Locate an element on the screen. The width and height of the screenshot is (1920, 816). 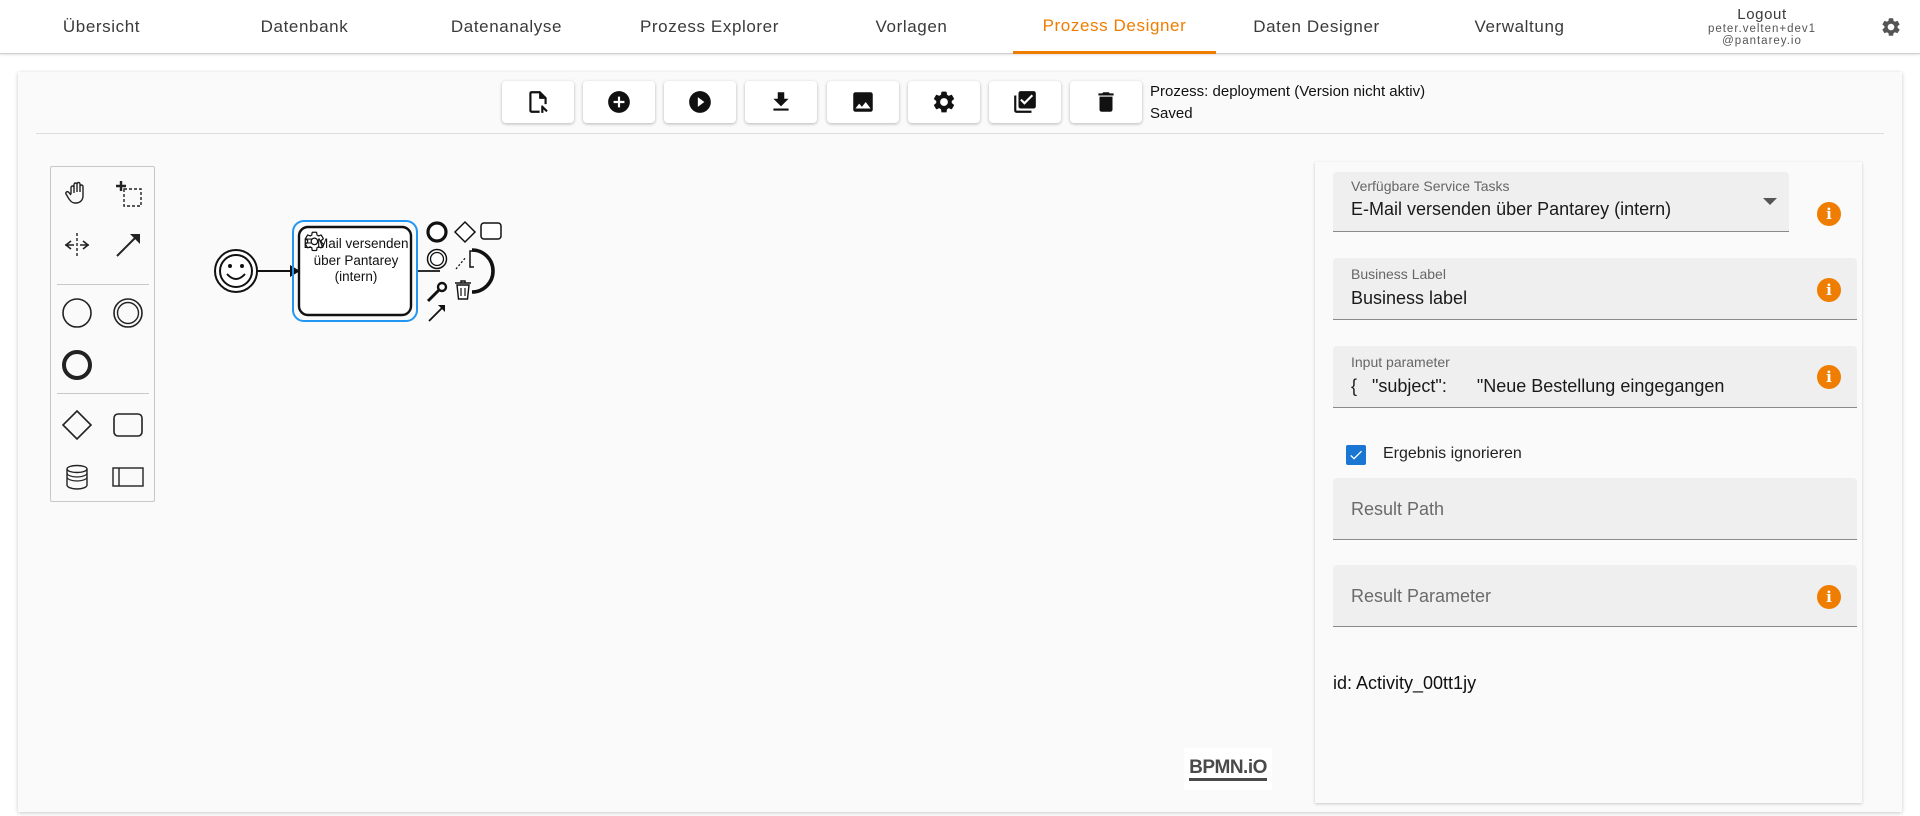
settings-gear-icon is located at coordinates (1891, 27).